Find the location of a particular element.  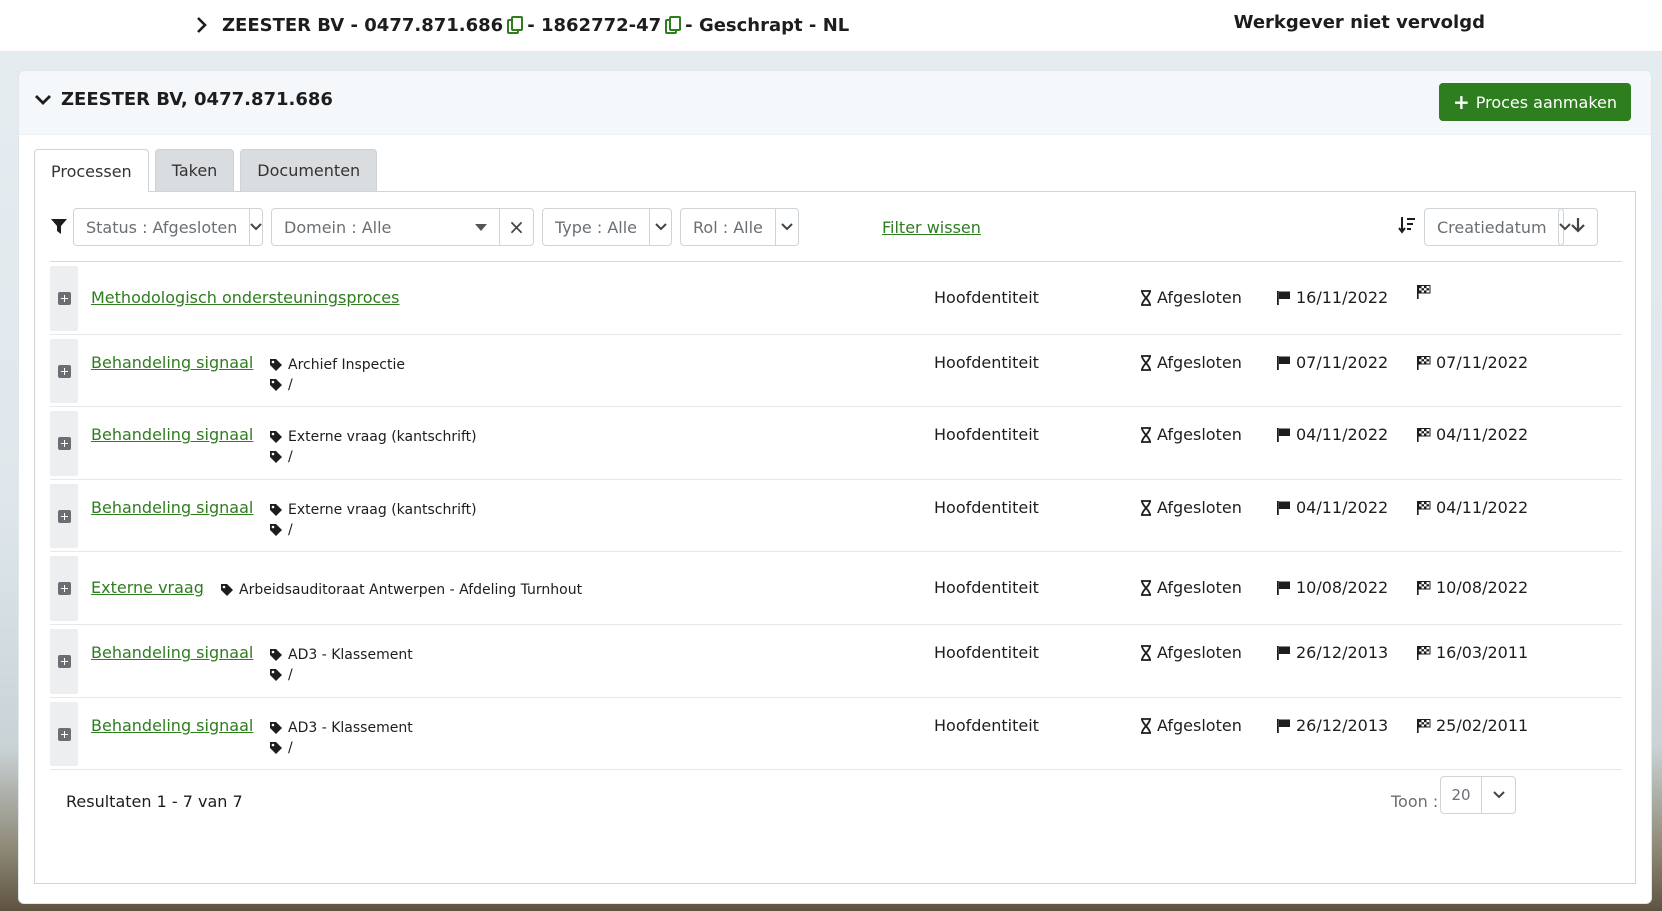

create-process-label: Proces aanmaken is located at coordinates (1546, 102).